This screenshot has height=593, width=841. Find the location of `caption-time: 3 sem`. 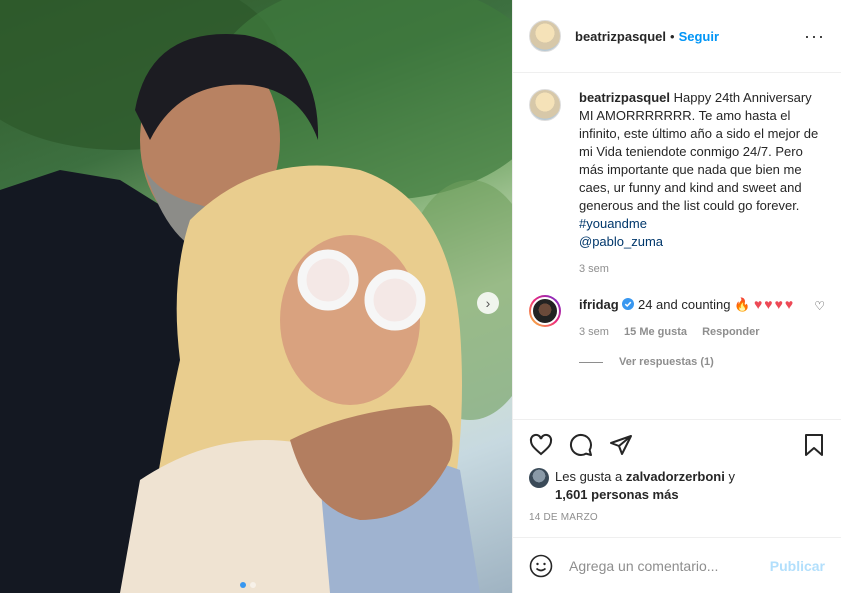

caption-time: 3 sem is located at coordinates (594, 269).